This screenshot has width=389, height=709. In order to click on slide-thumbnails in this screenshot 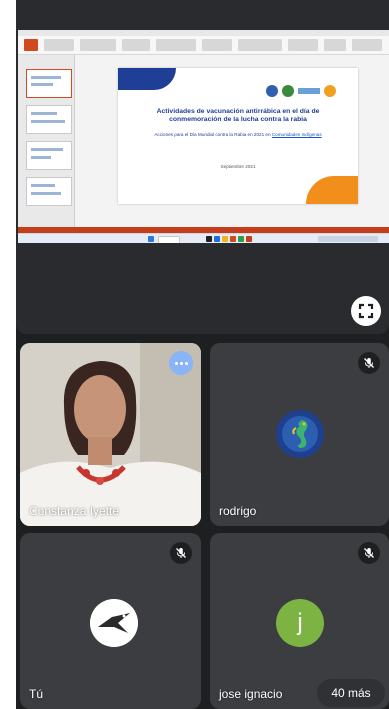, I will do `click(46, 141)`.